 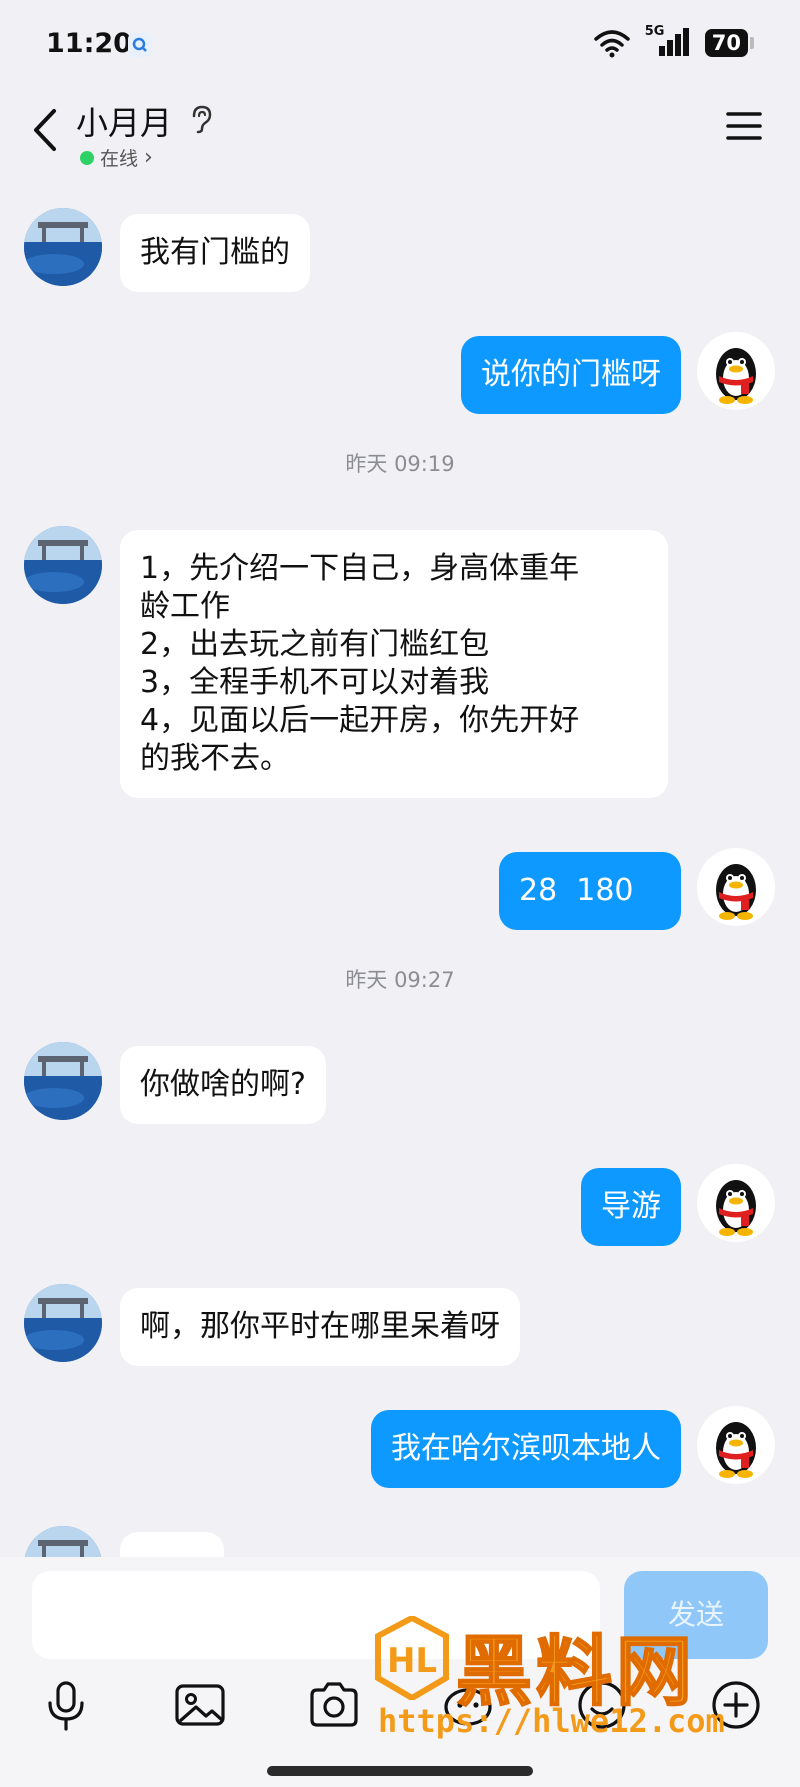 I want to click on message-line: 龄工作, so click(x=185, y=606).